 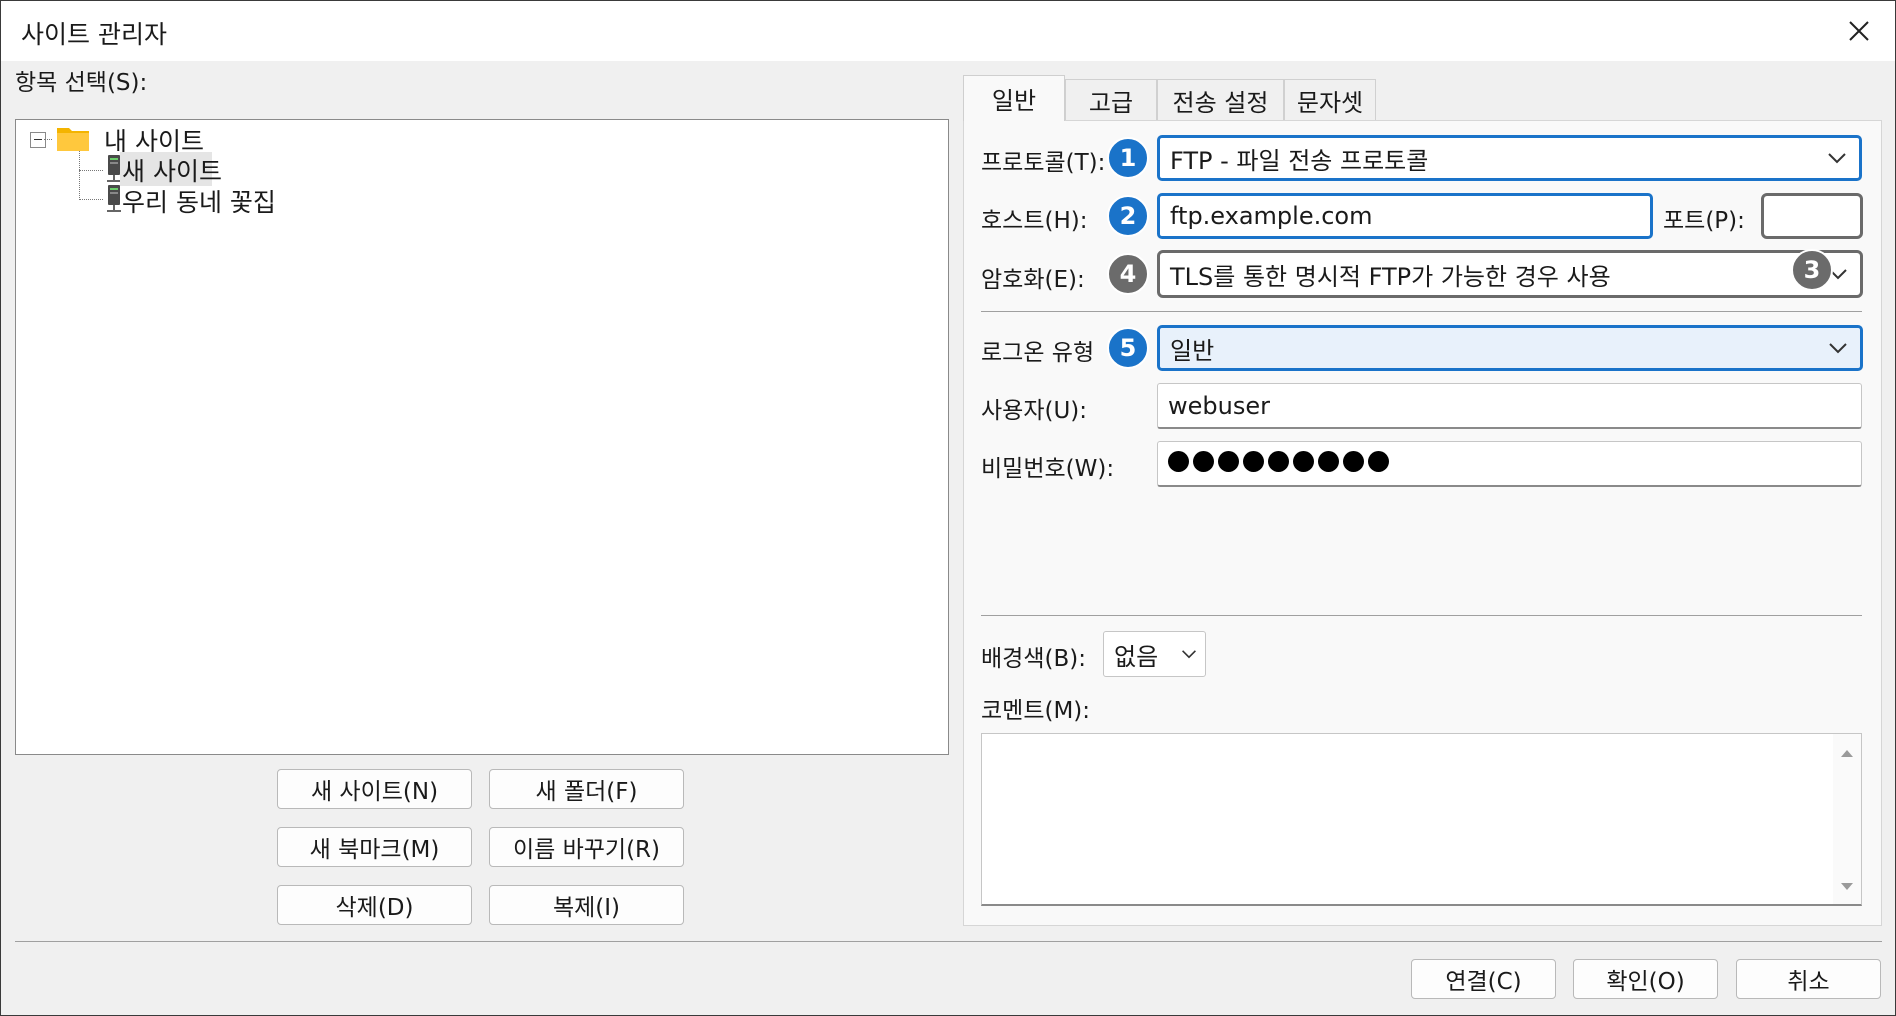 What do you see at coordinates (199, 201) in the screenshot?
I see `tree-item-flower-shop: 우리 동네 꽃집` at bounding box center [199, 201].